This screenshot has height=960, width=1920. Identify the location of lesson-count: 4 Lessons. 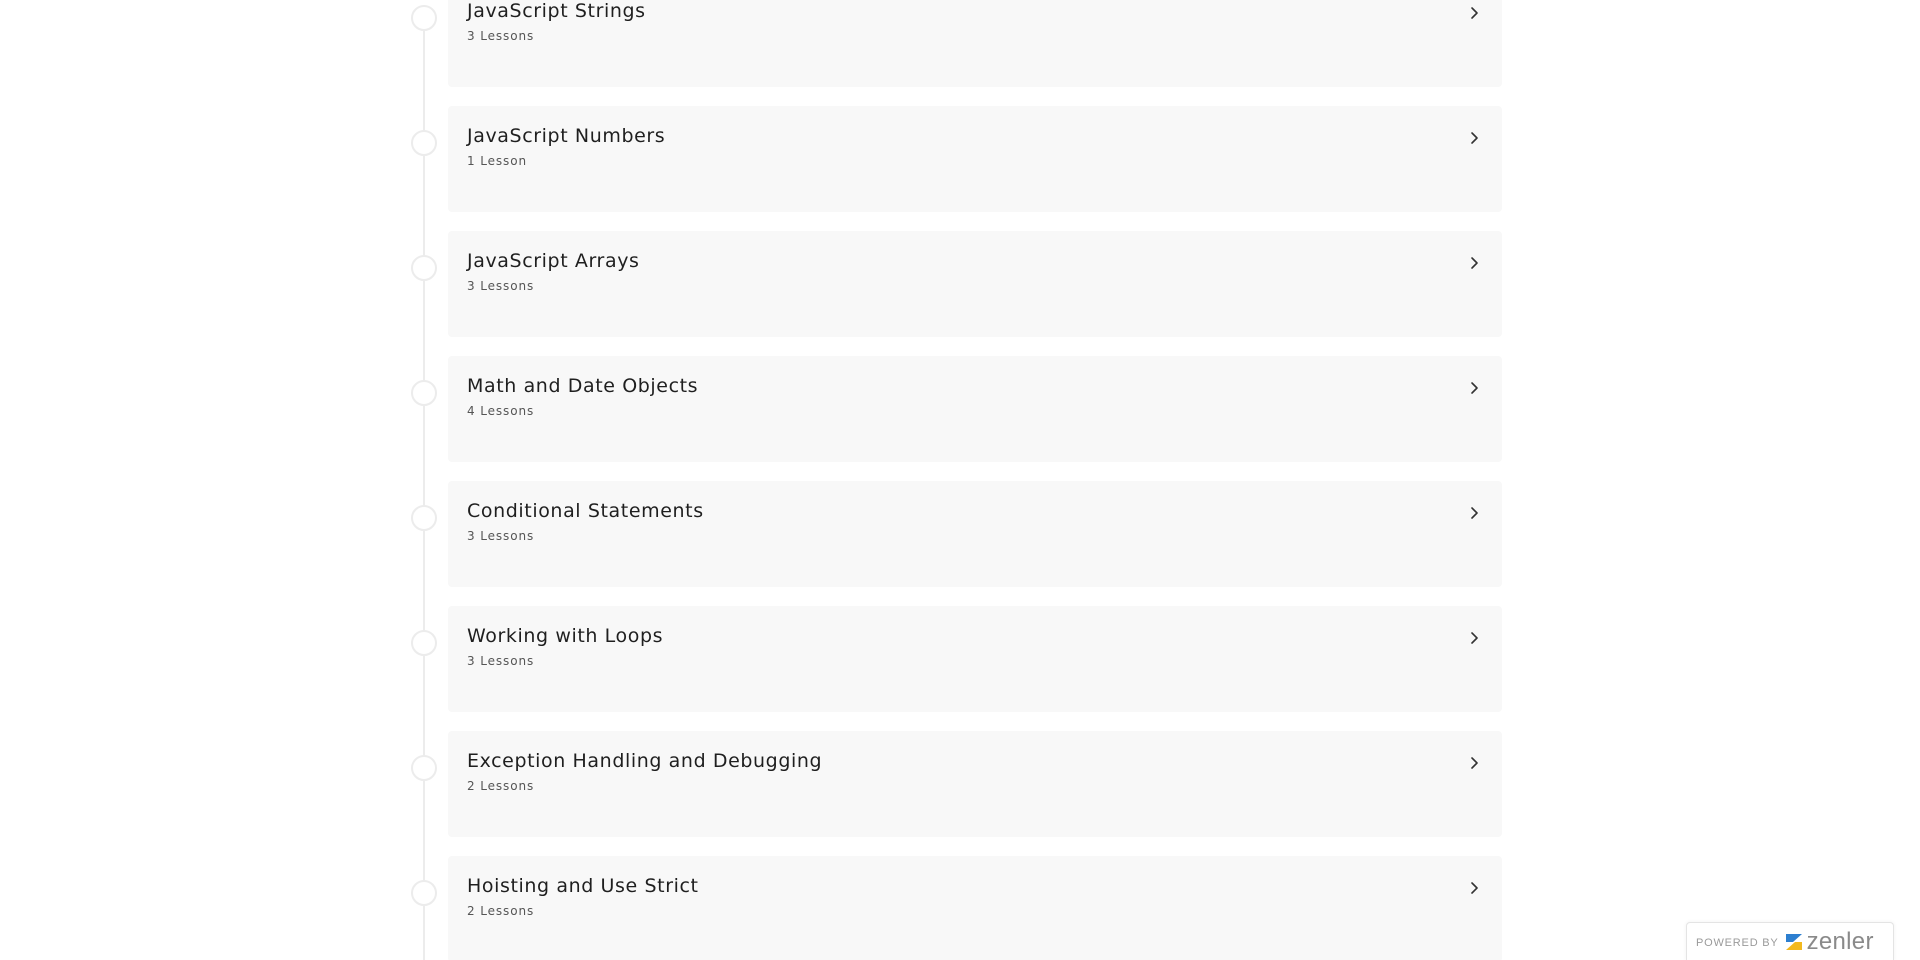
(501, 411).